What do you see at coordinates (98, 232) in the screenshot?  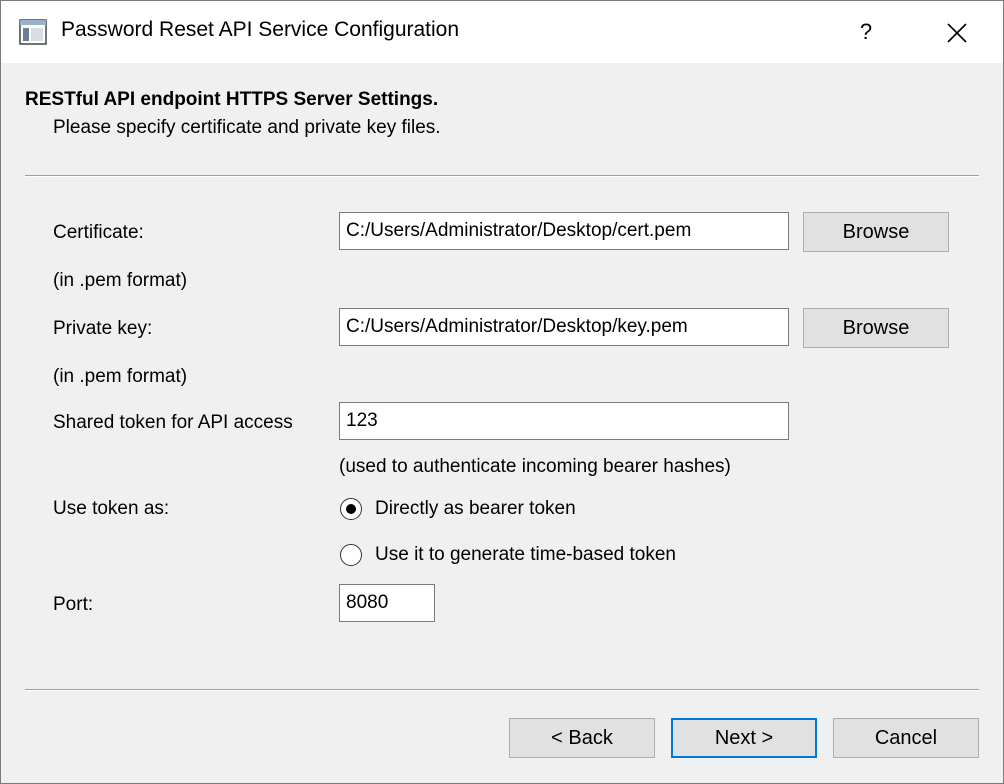 I see `certificate-label: Certificate:` at bounding box center [98, 232].